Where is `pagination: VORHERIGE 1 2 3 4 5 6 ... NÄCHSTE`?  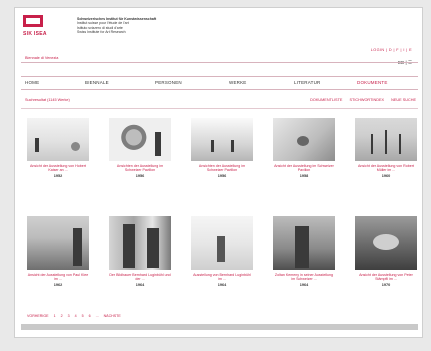
pagination: VORHERIGE 1 2 3 4 5 6 ... NÄCHSTE is located at coordinates (76, 316).